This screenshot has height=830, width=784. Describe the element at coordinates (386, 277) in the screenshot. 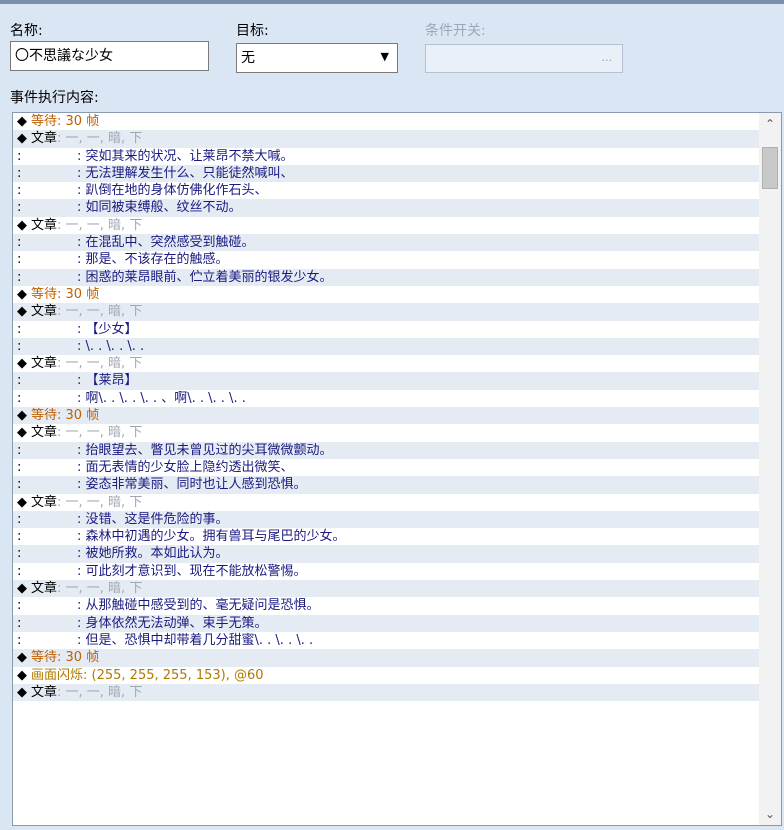

I see `list-item: :: 困惑的莱昂眼前、伫立着美丽的银发少女。` at that location.